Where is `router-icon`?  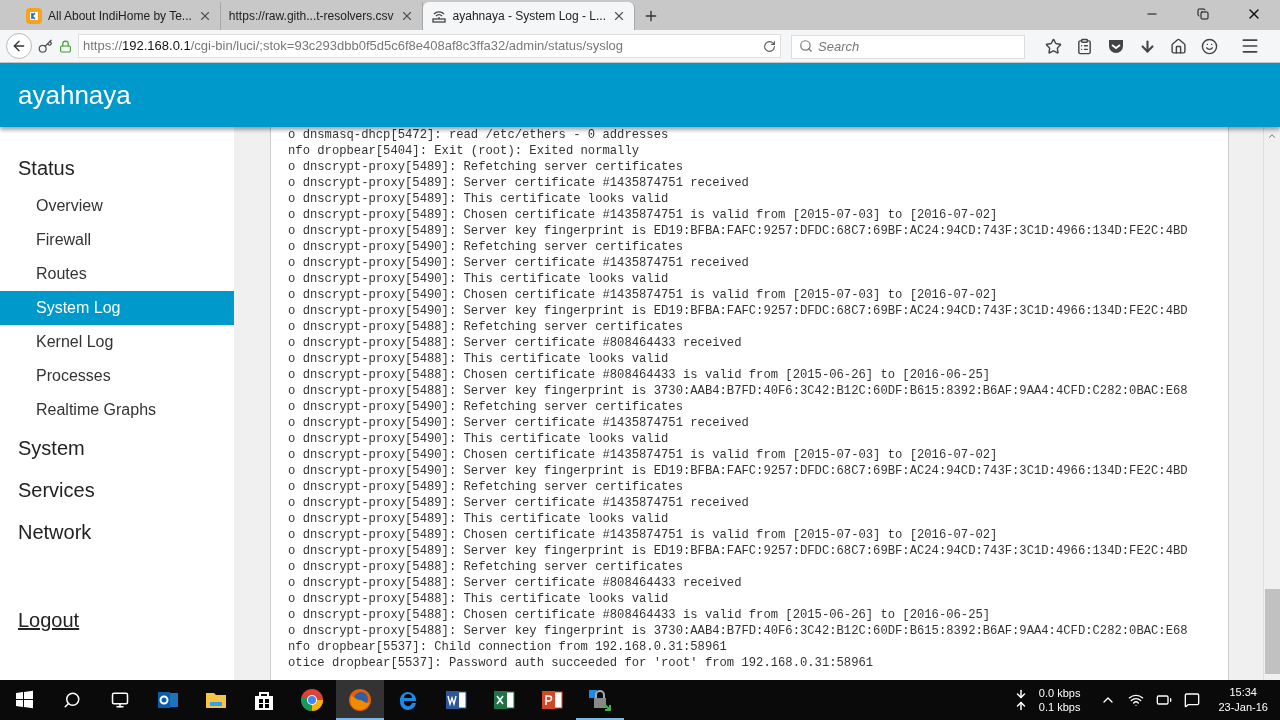 router-icon is located at coordinates (438, 16).